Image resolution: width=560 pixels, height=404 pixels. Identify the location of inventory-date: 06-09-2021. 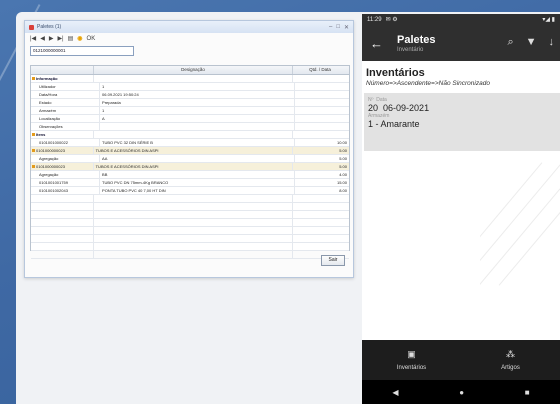
(406, 108).